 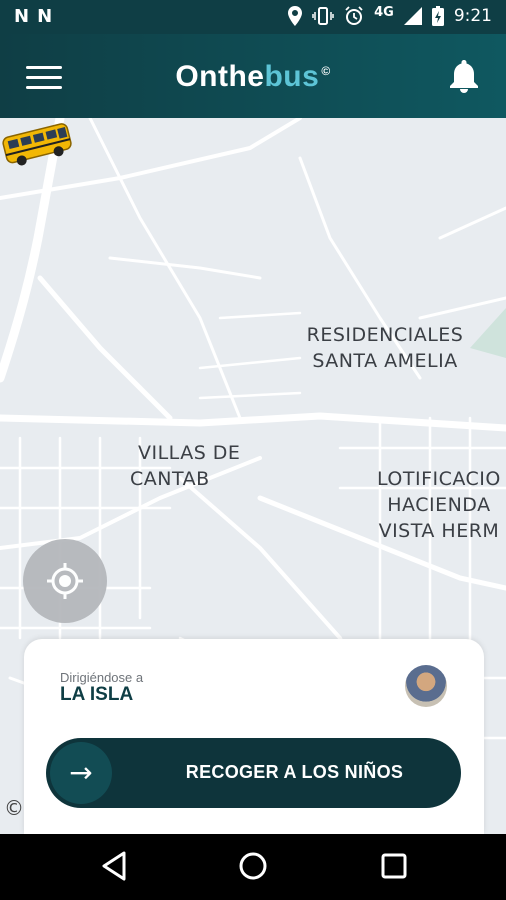 I want to click on map-copyright: ©, so click(x=14, y=808).